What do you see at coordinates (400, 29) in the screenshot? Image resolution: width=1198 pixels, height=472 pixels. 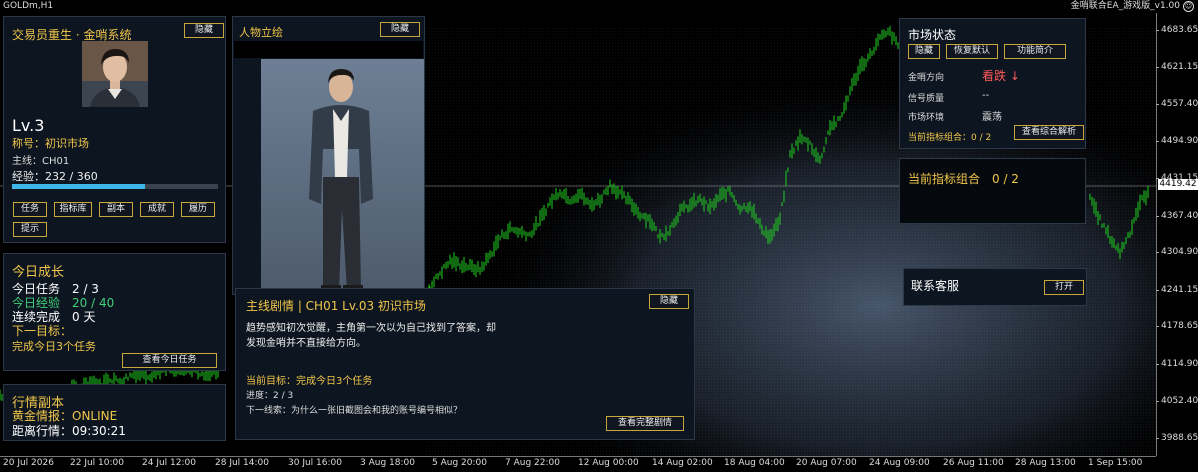 I see `portrait-hide-button: 隐藏` at bounding box center [400, 29].